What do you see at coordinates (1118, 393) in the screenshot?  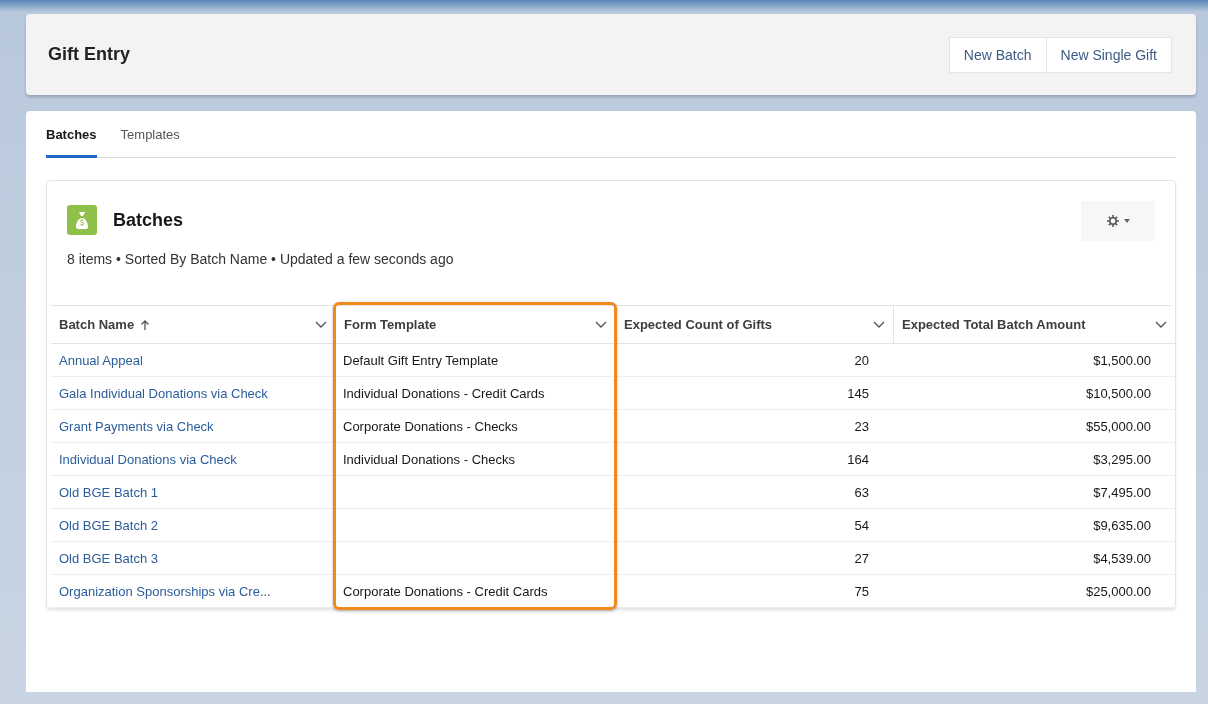 I see `table-cell: $10,500.00` at bounding box center [1118, 393].